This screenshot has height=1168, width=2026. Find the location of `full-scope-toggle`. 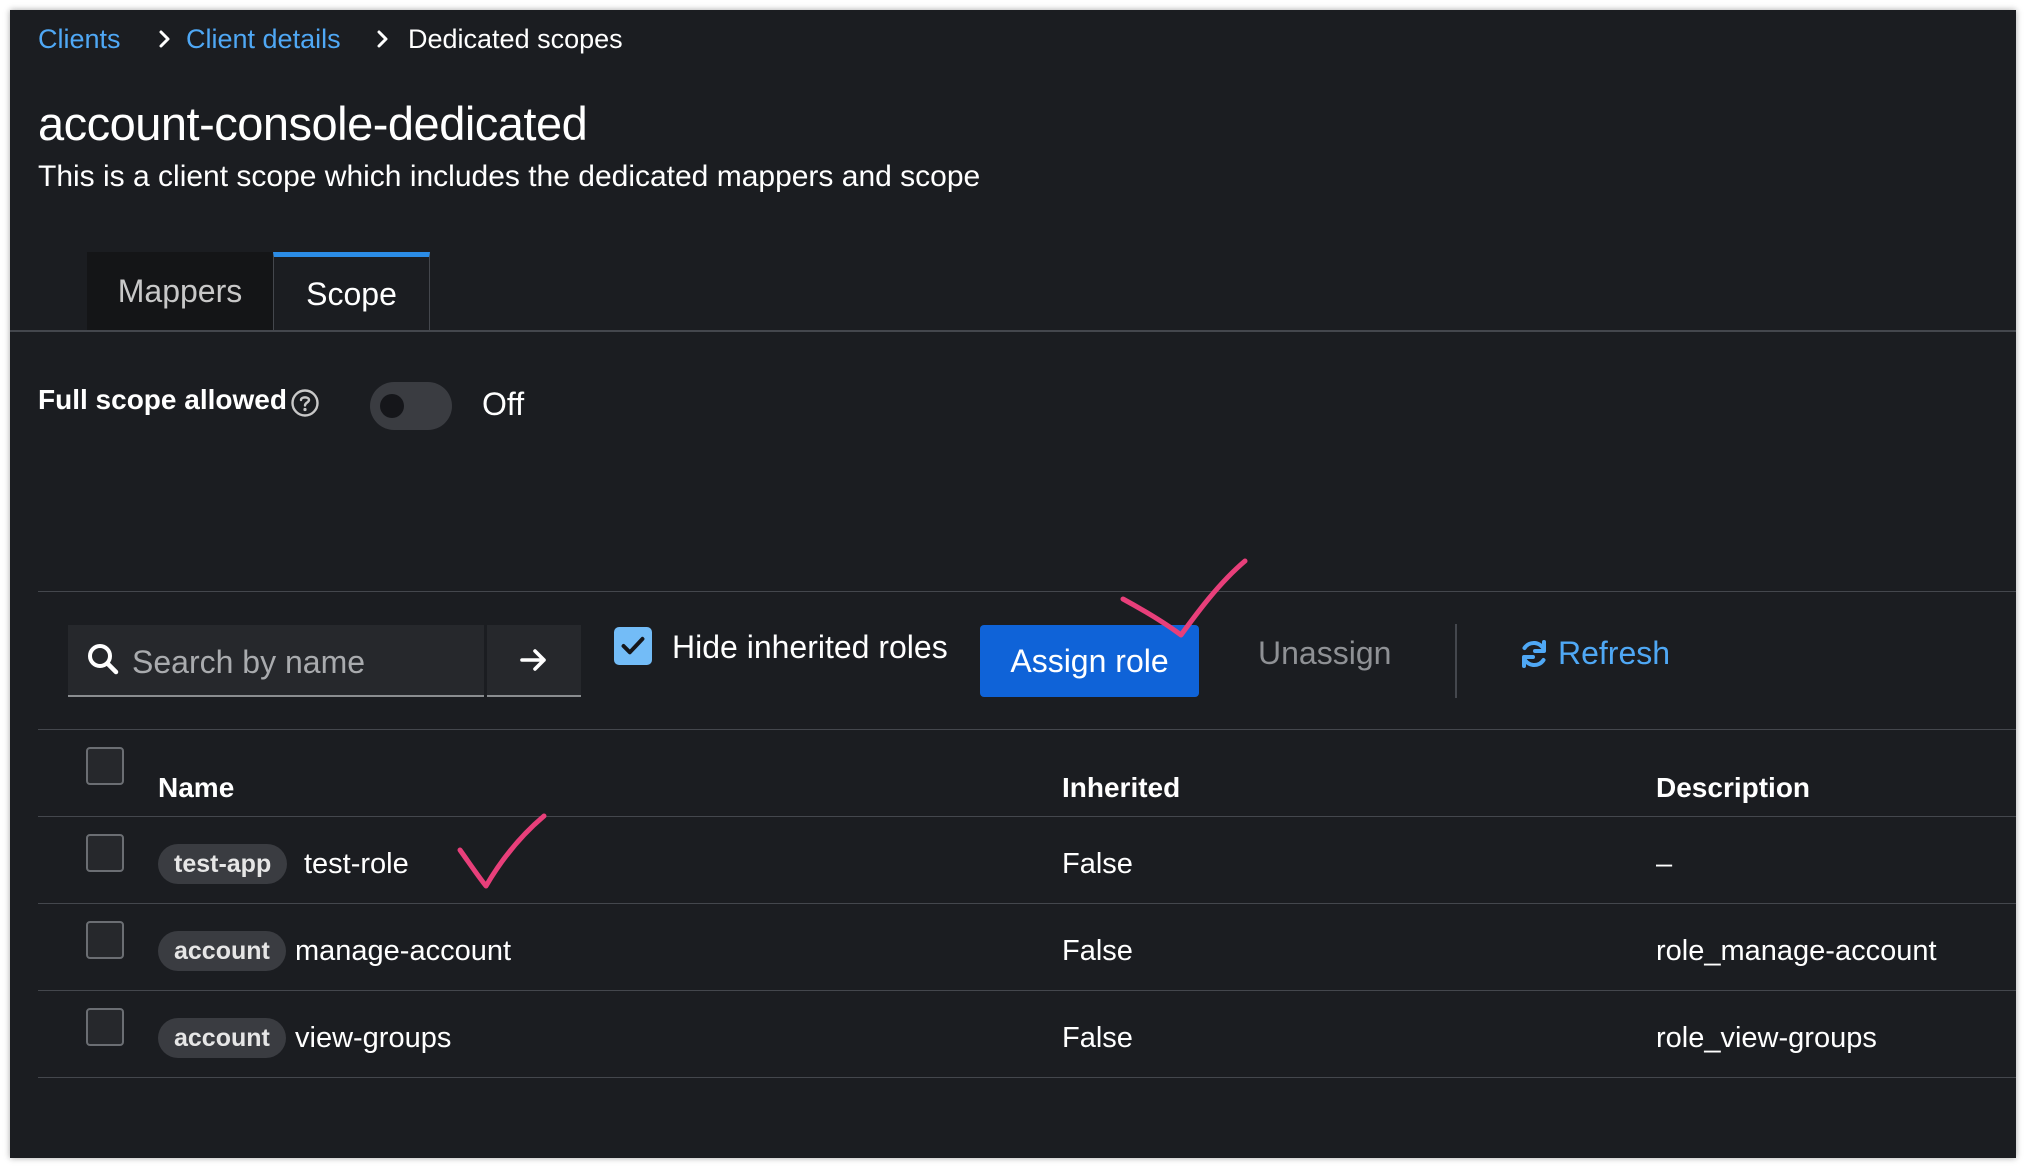

full-scope-toggle is located at coordinates (411, 406).